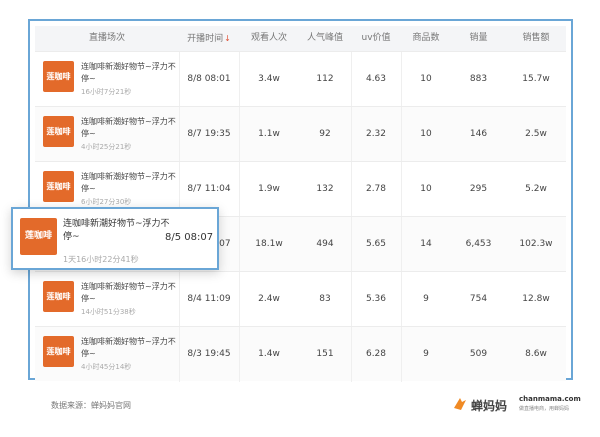 The height and width of the screenshot is (437, 600). Describe the element at coordinates (536, 299) in the screenshot. I see `revenue-cell: 12.8w` at that location.